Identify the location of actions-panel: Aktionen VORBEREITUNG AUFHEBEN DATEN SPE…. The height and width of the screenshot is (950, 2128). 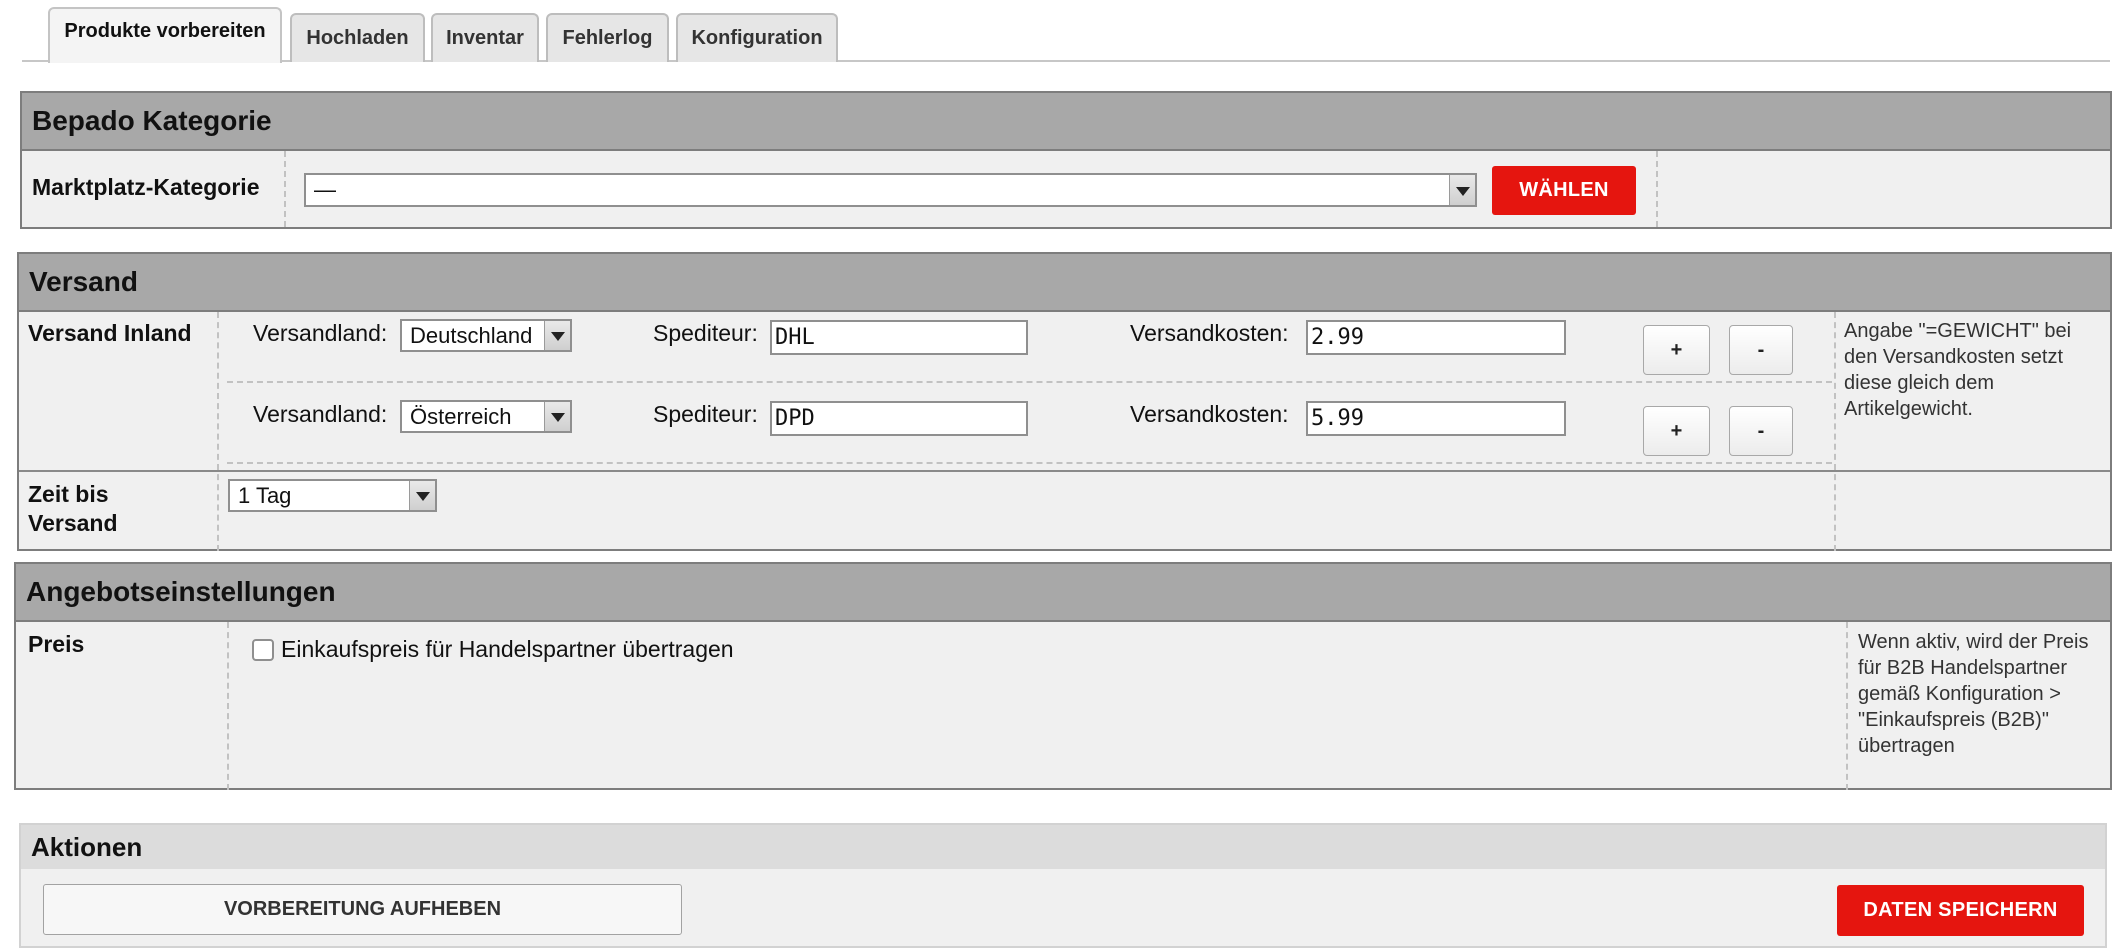
(1063, 885).